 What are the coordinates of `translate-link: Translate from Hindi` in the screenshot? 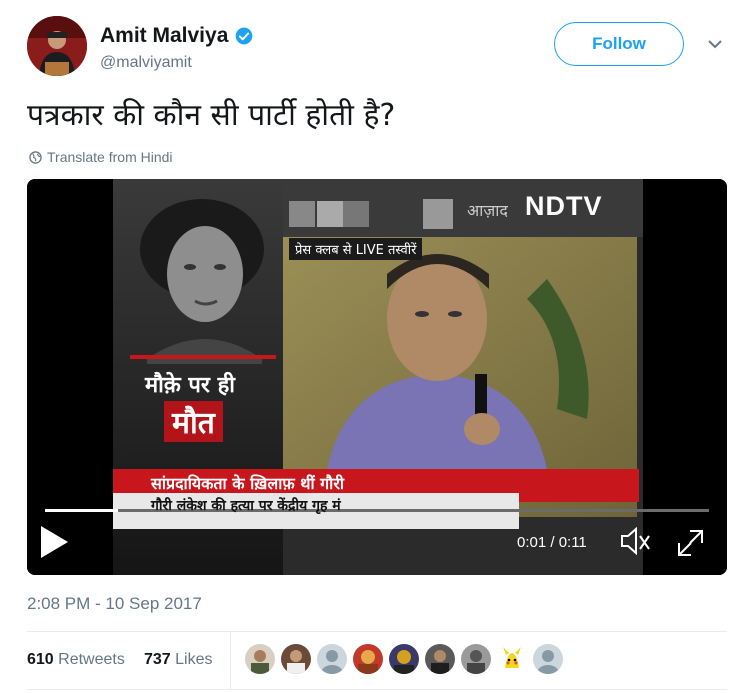 It's located at (101, 157).